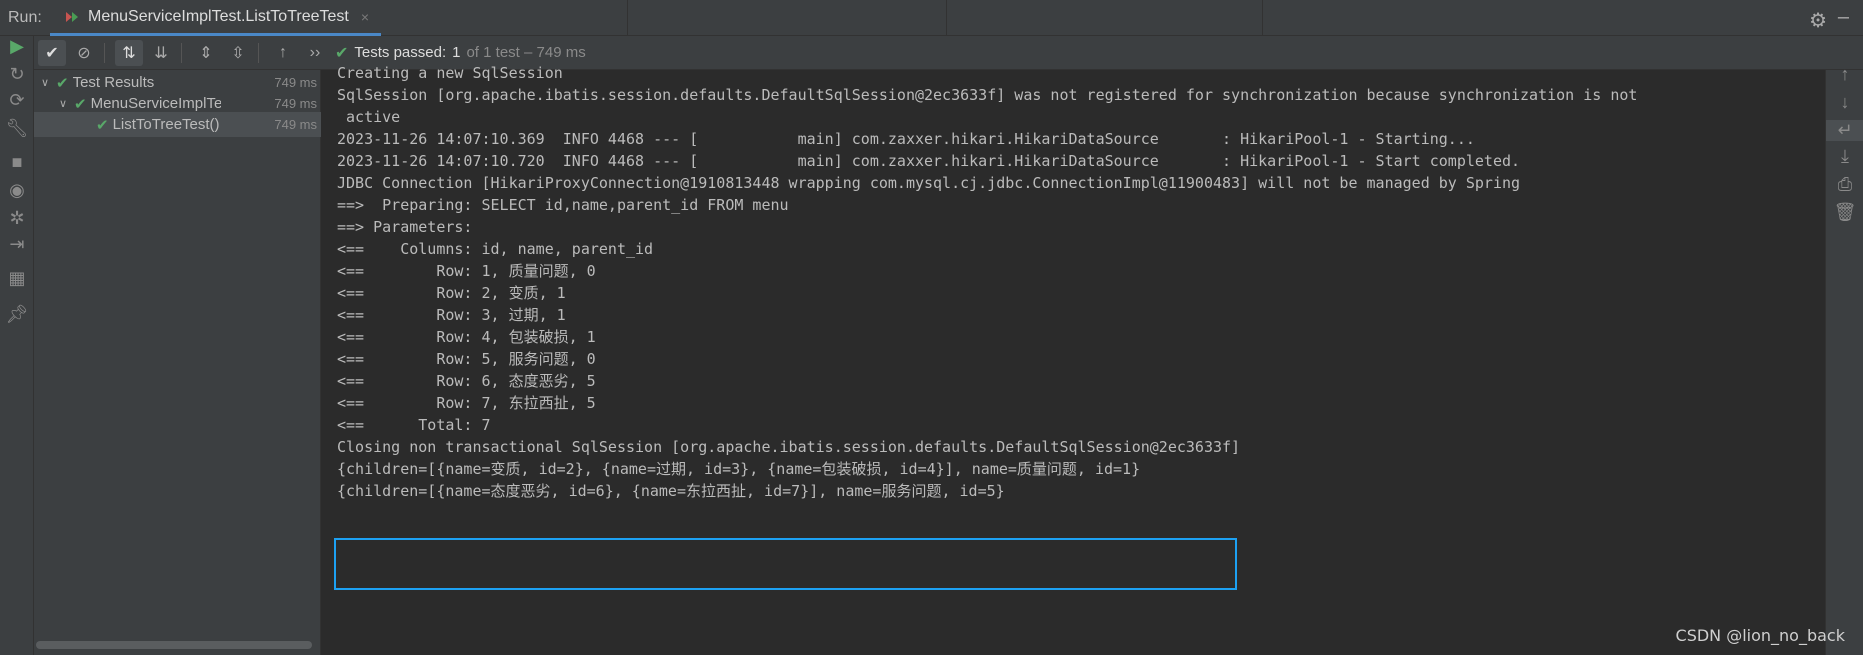  I want to click on print-icon: ⎙, so click(1844, 184).